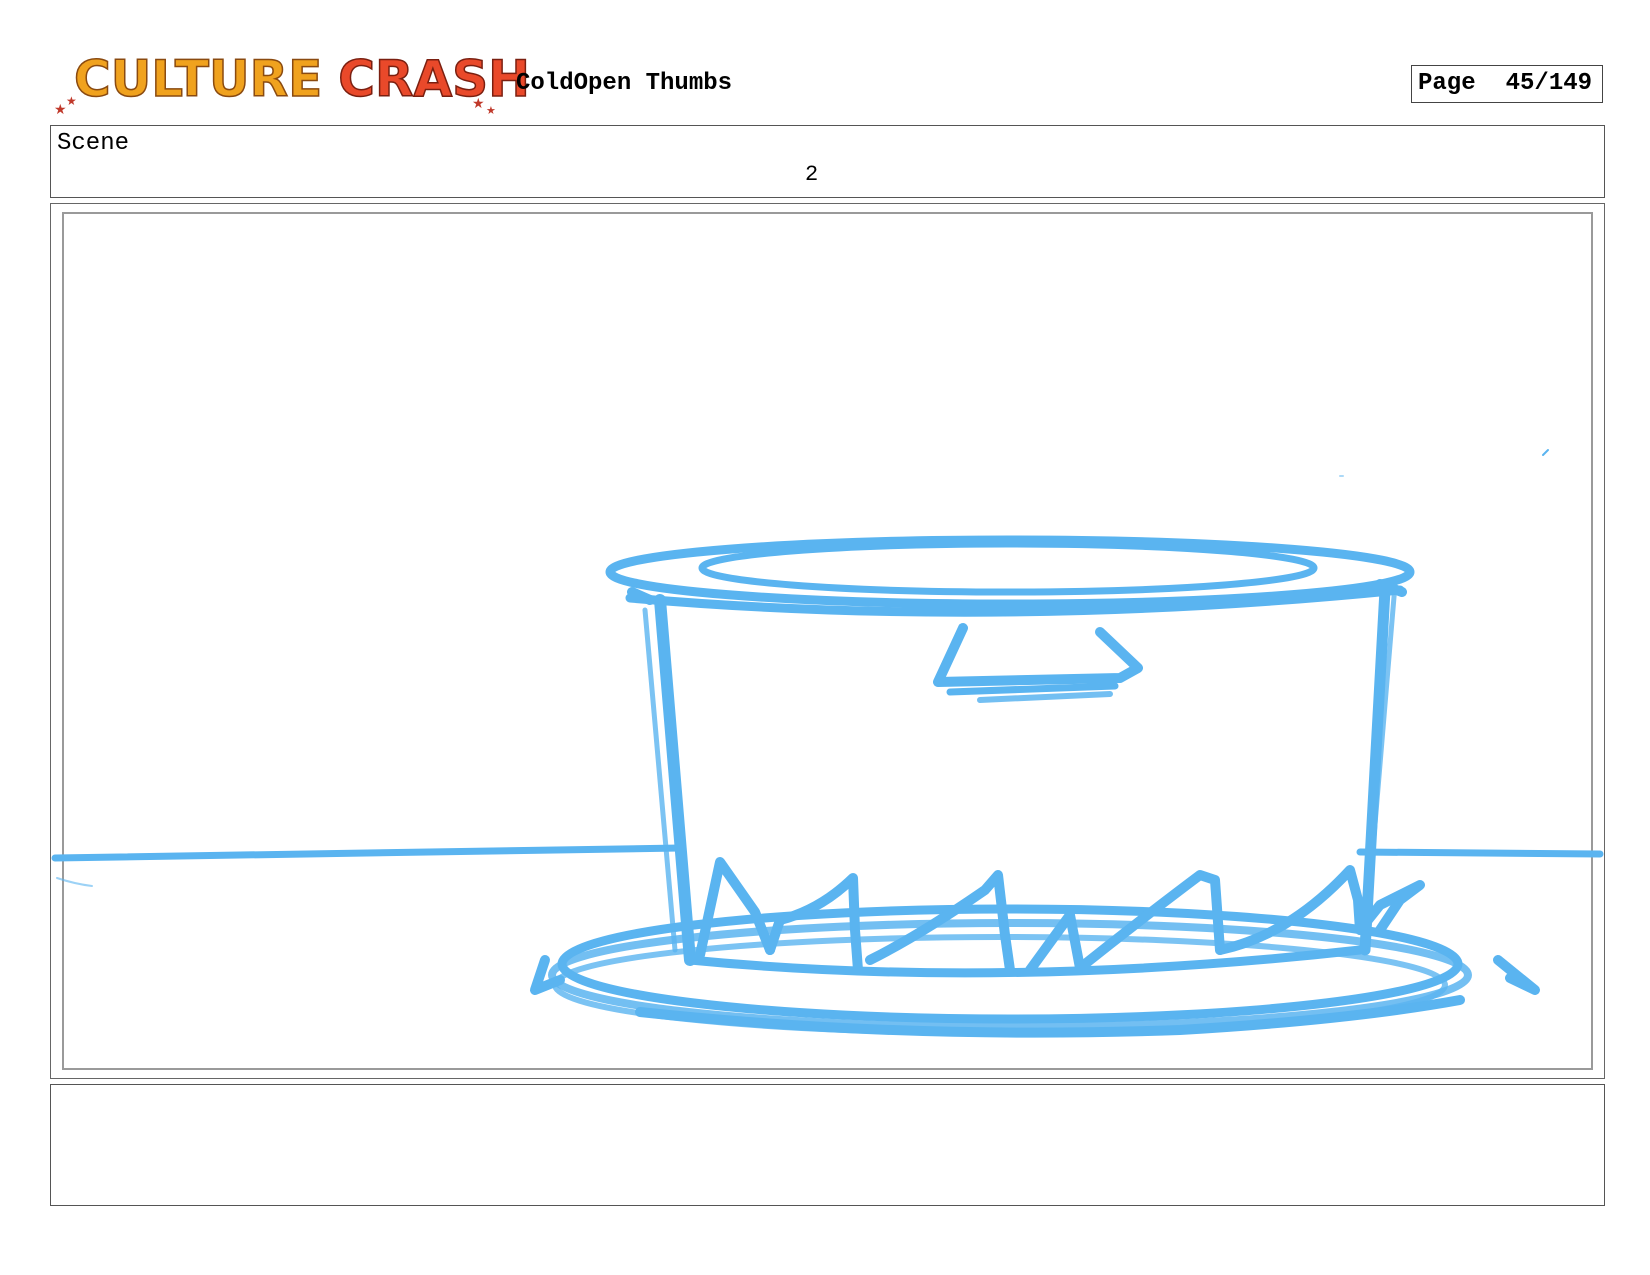 This screenshot has width=1650, height=1275. I want to click on culture-crash-logo: ★ ★ CULTURE CRASH ★ ★, so click(291, 84).